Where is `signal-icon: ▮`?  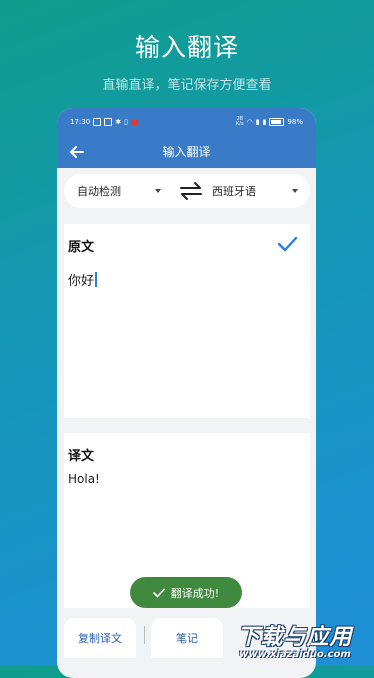
signal-icon: ▮ is located at coordinates (257, 122).